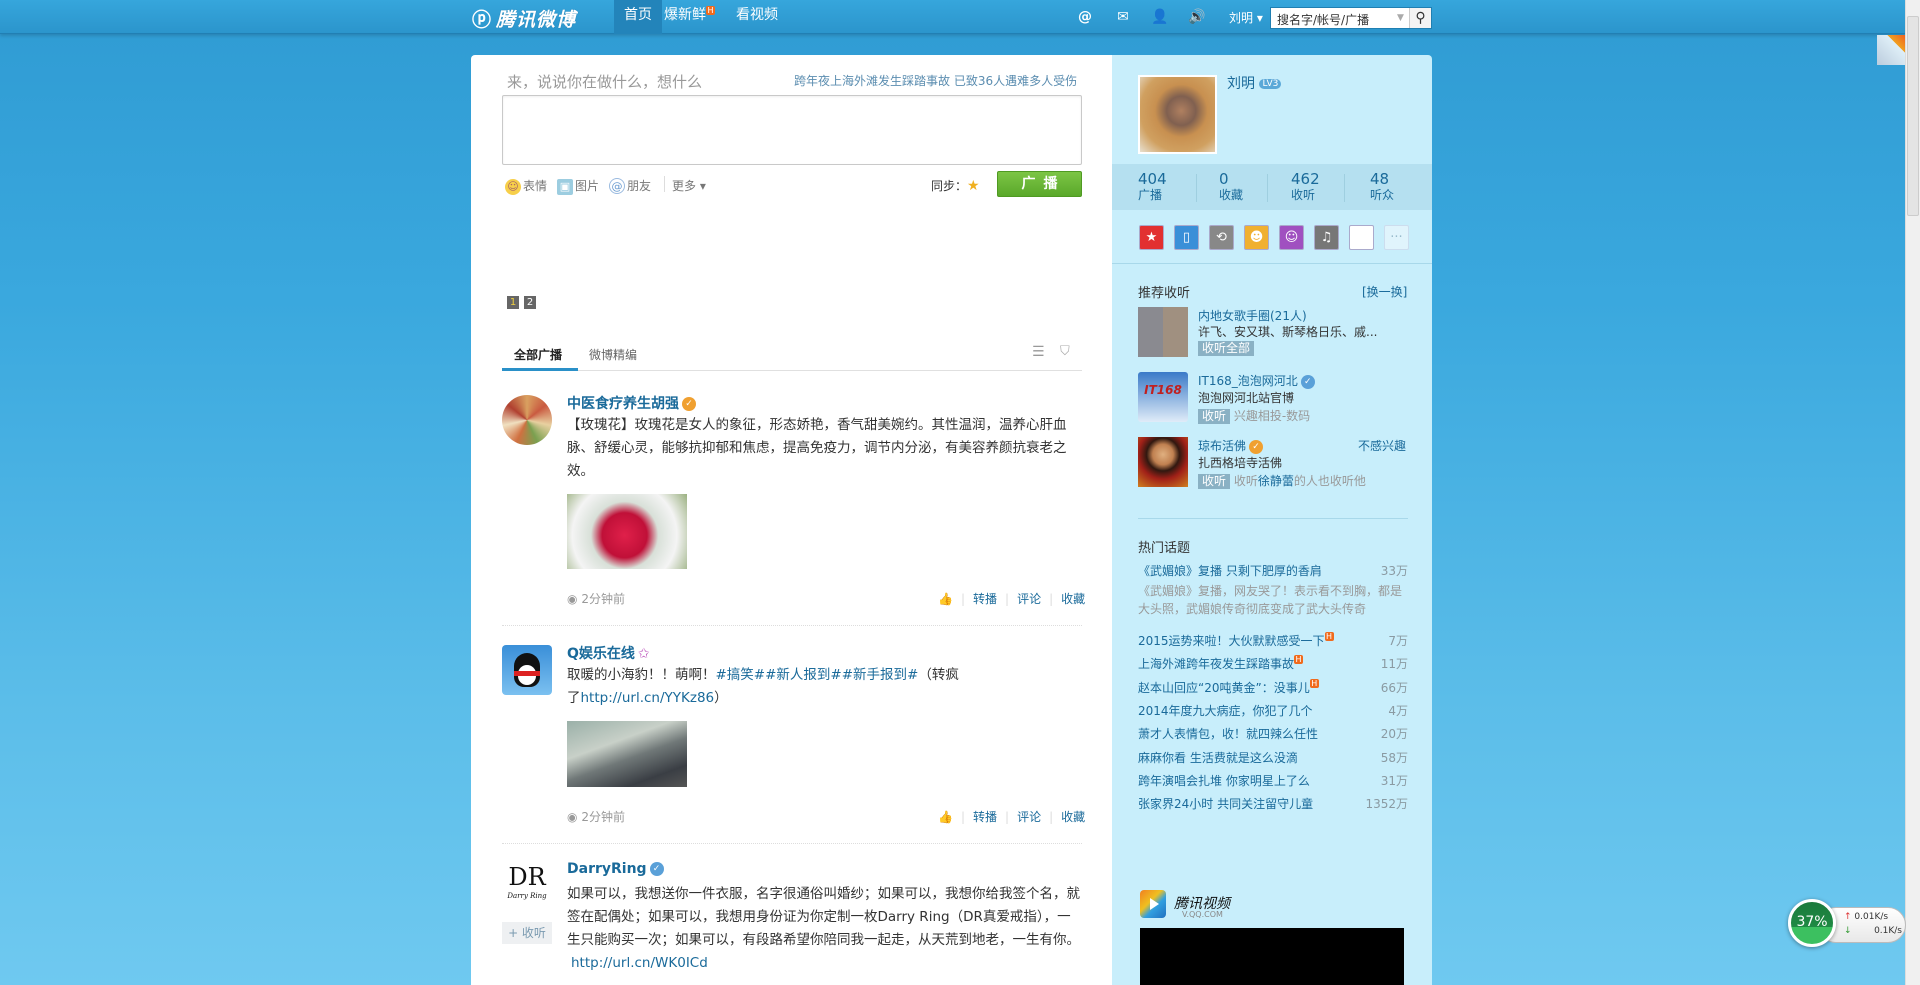 The width and height of the screenshot is (1920, 985). I want to click on scrollbar-thumb, so click(1913, 116).